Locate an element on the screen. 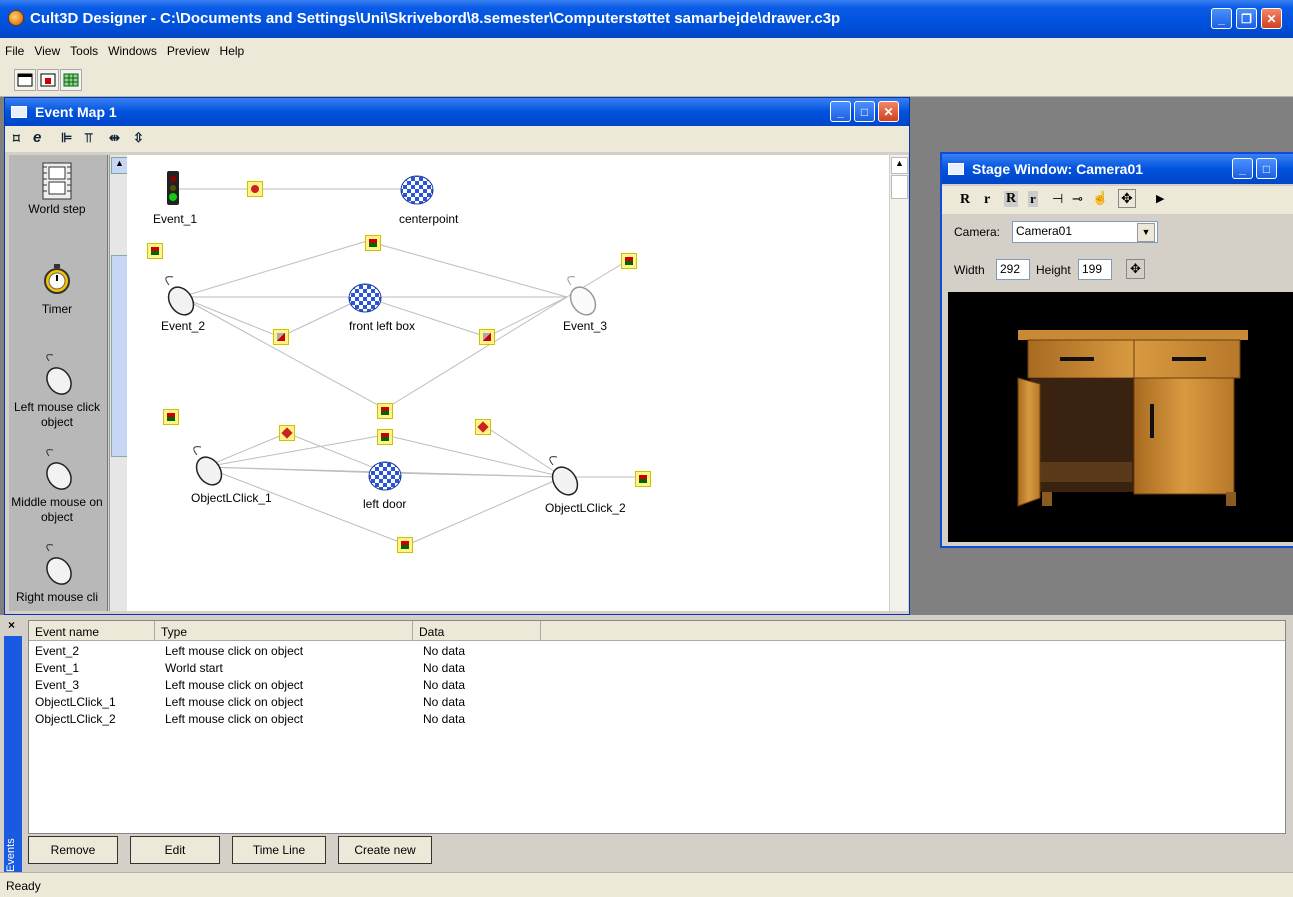 Image resolution: width=1293 pixels, height=897 pixels. camera-select: Camera01 ▼ is located at coordinates (1085, 232).